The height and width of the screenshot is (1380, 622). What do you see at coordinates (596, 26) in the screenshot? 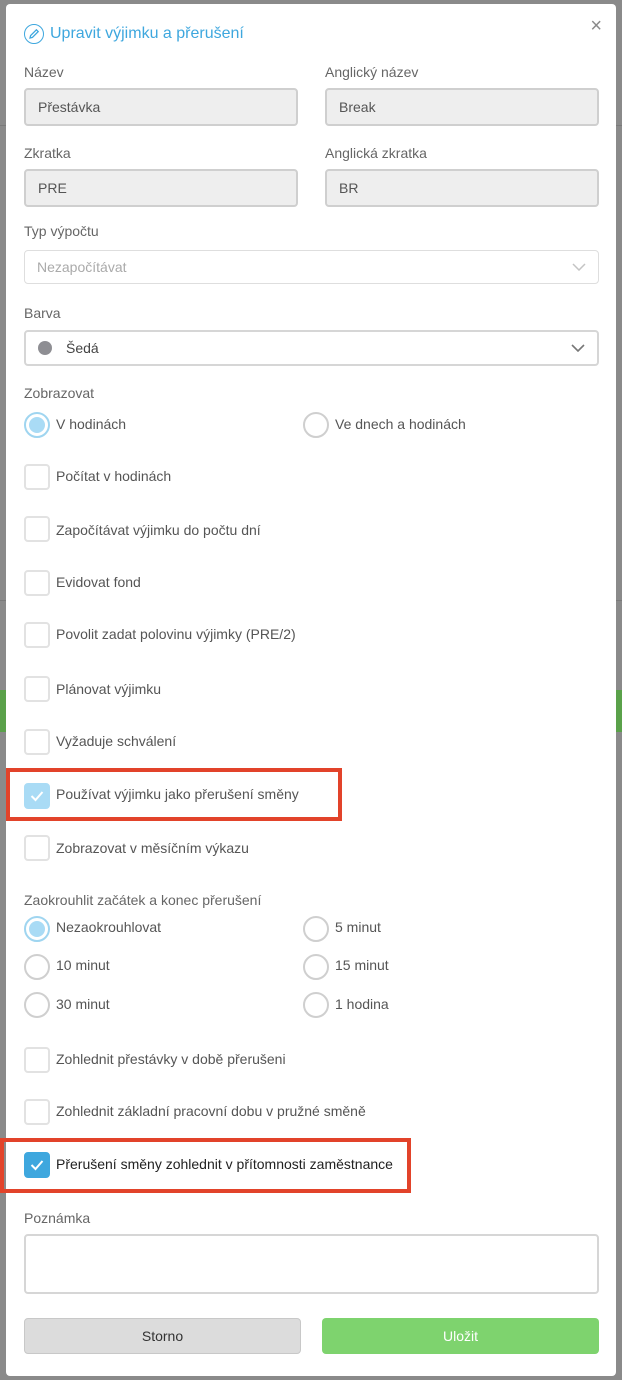
I see `close-icon: ×` at bounding box center [596, 26].